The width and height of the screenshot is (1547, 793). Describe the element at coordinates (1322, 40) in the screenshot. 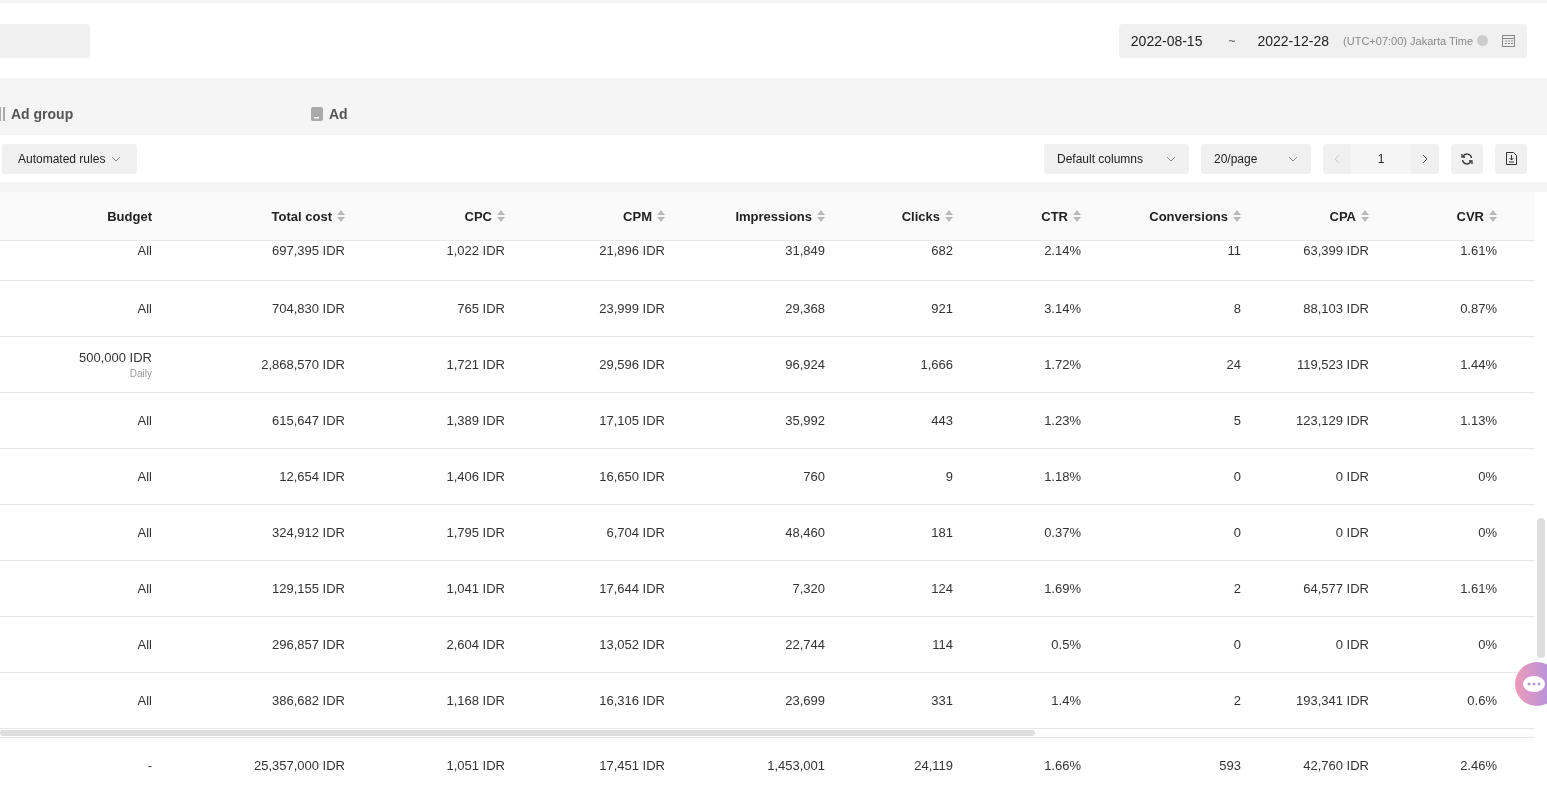

I see `date-range-picker: 2022-08-15 ~ 2022-12-28 (UTC+07:00) Jakarta Time` at that location.